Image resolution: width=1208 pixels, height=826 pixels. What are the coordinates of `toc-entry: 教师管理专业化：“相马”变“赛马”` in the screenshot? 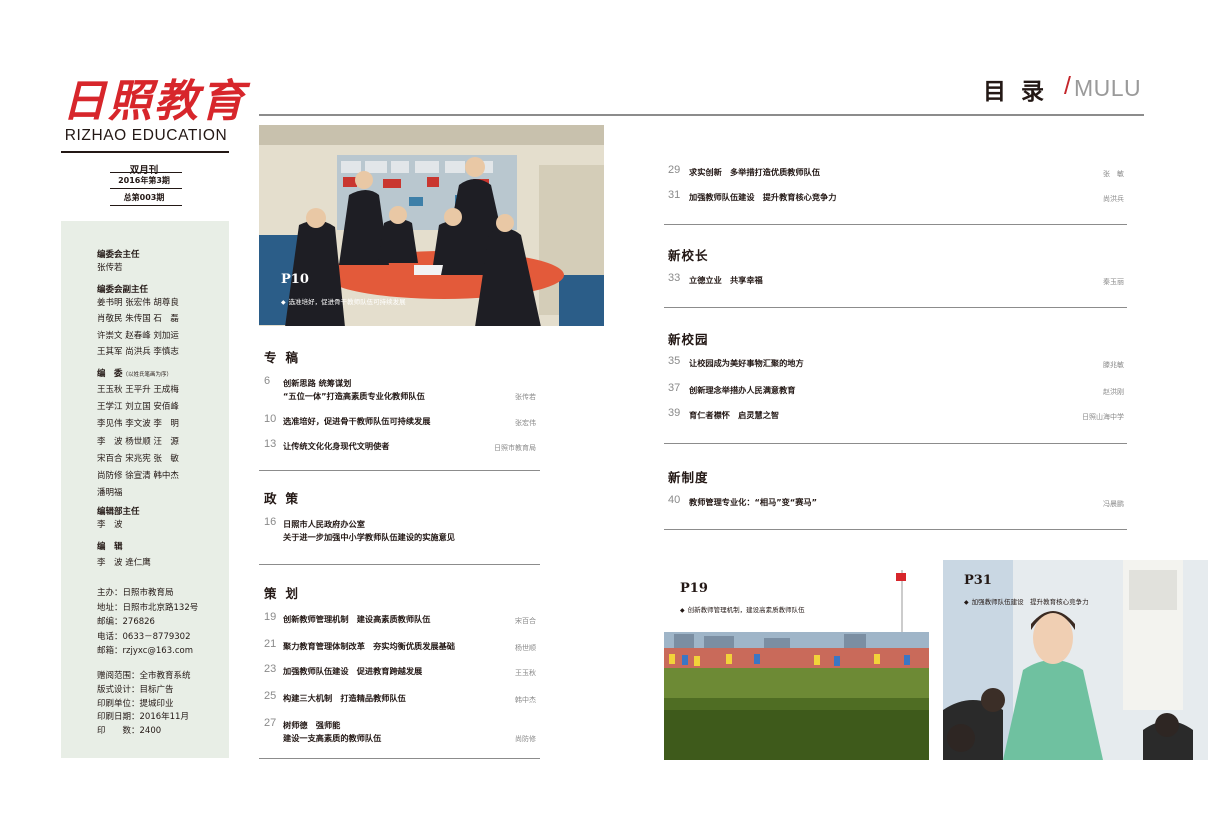 It's located at (753, 502).